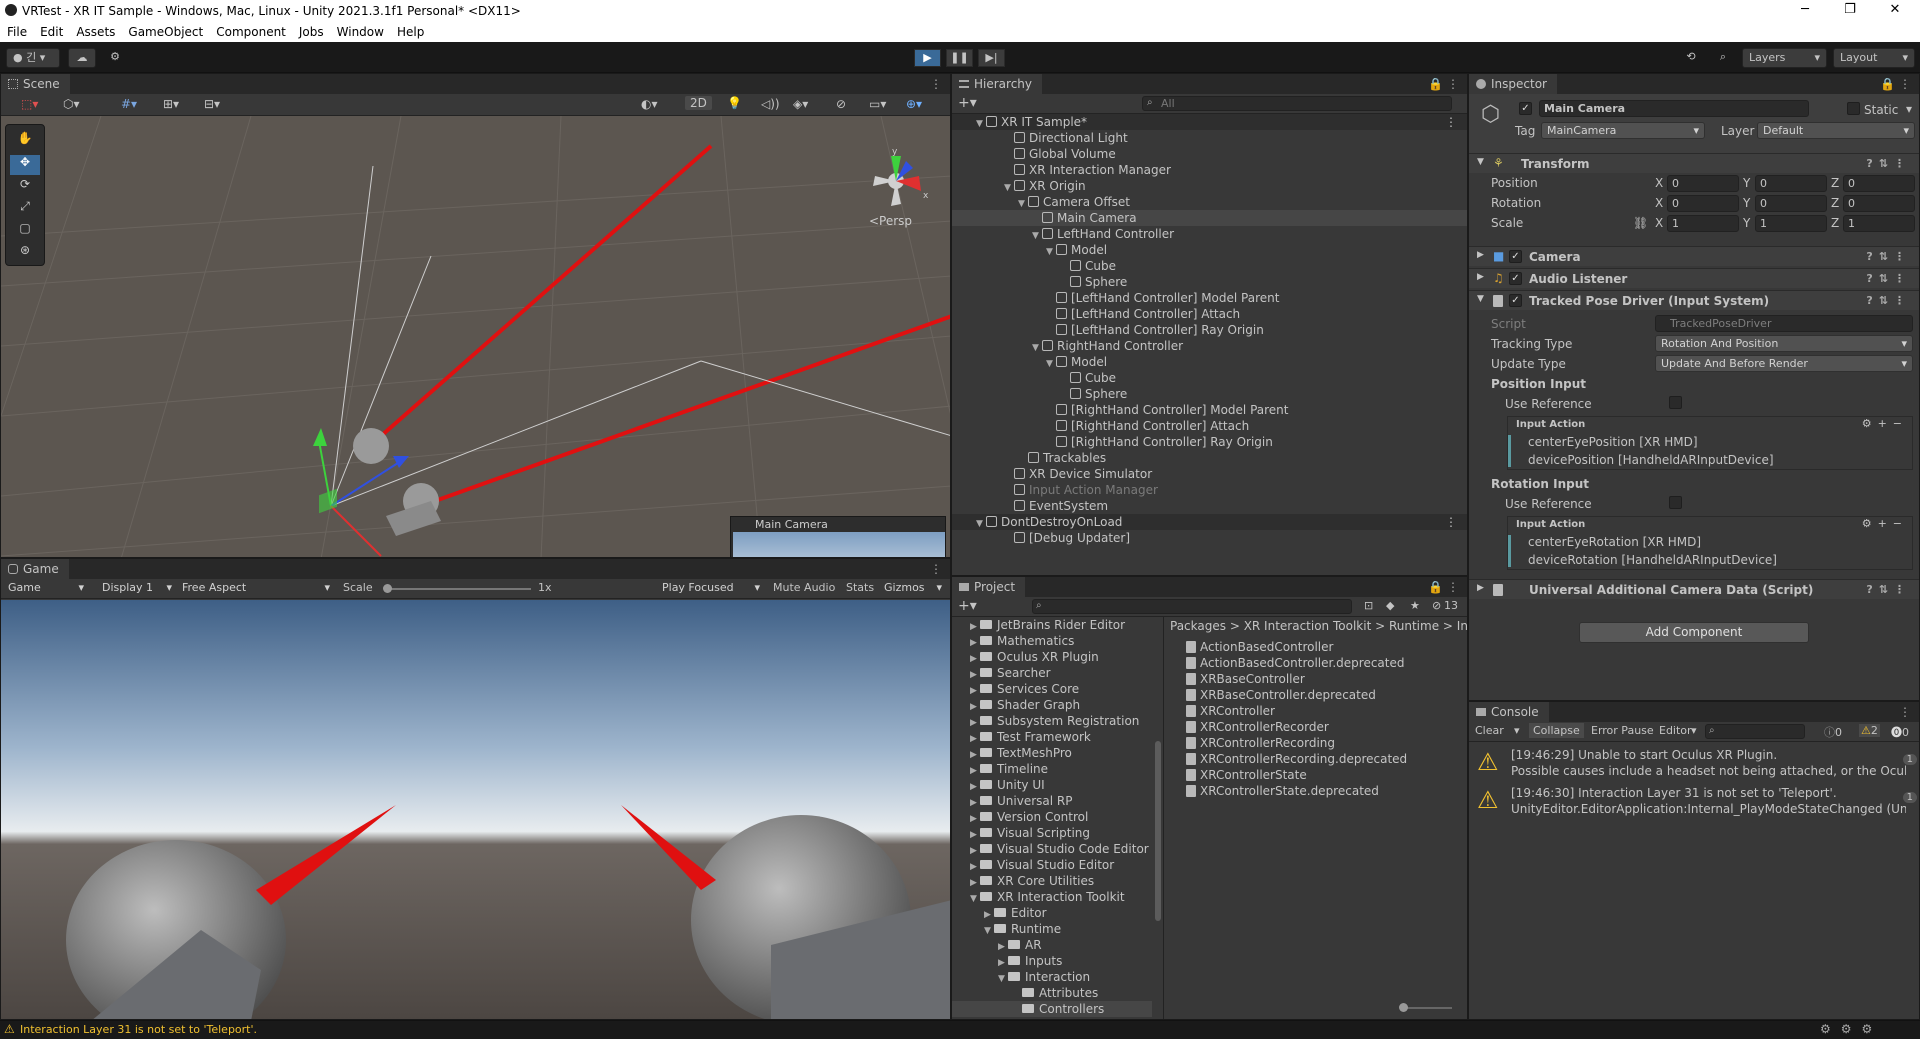  Describe the element at coordinates (1308, 626) in the screenshot. I see `breadcrumb-item: XR Interaction Toolkit` at that location.